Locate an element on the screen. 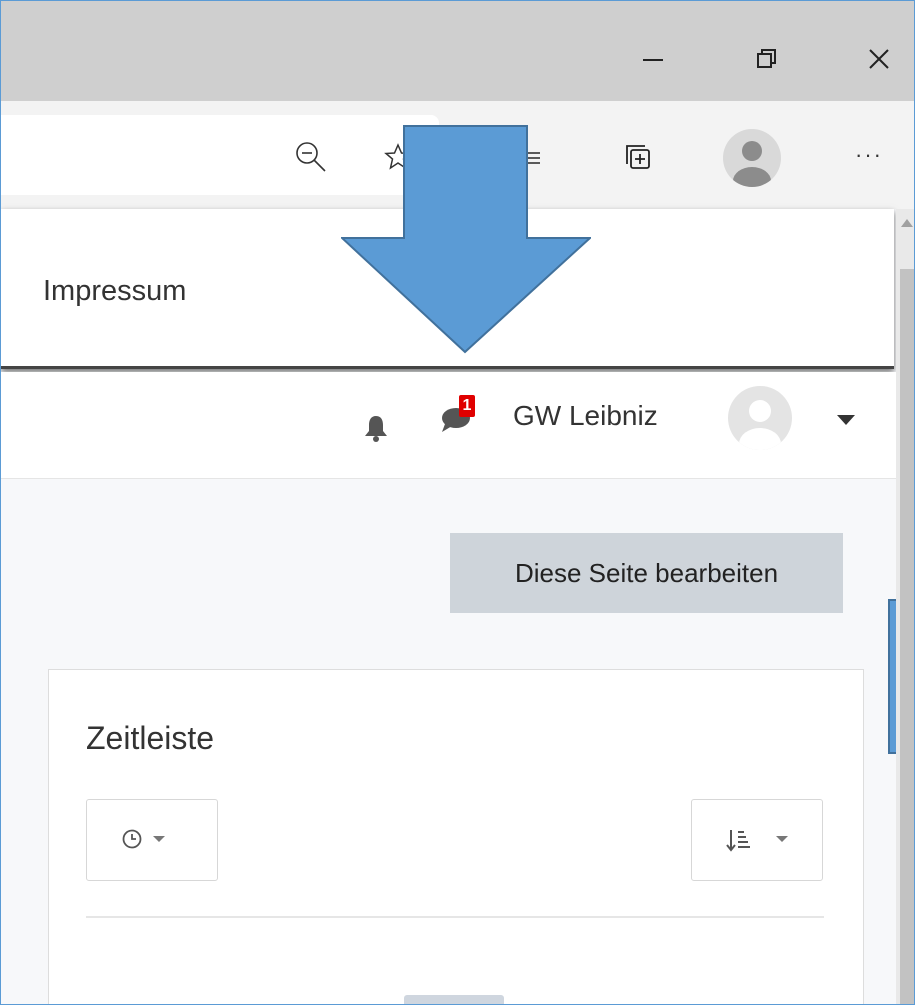 The width and height of the screenshot is (917, 1007). user-menu-caret-icon is located at coordinates (846, 420).